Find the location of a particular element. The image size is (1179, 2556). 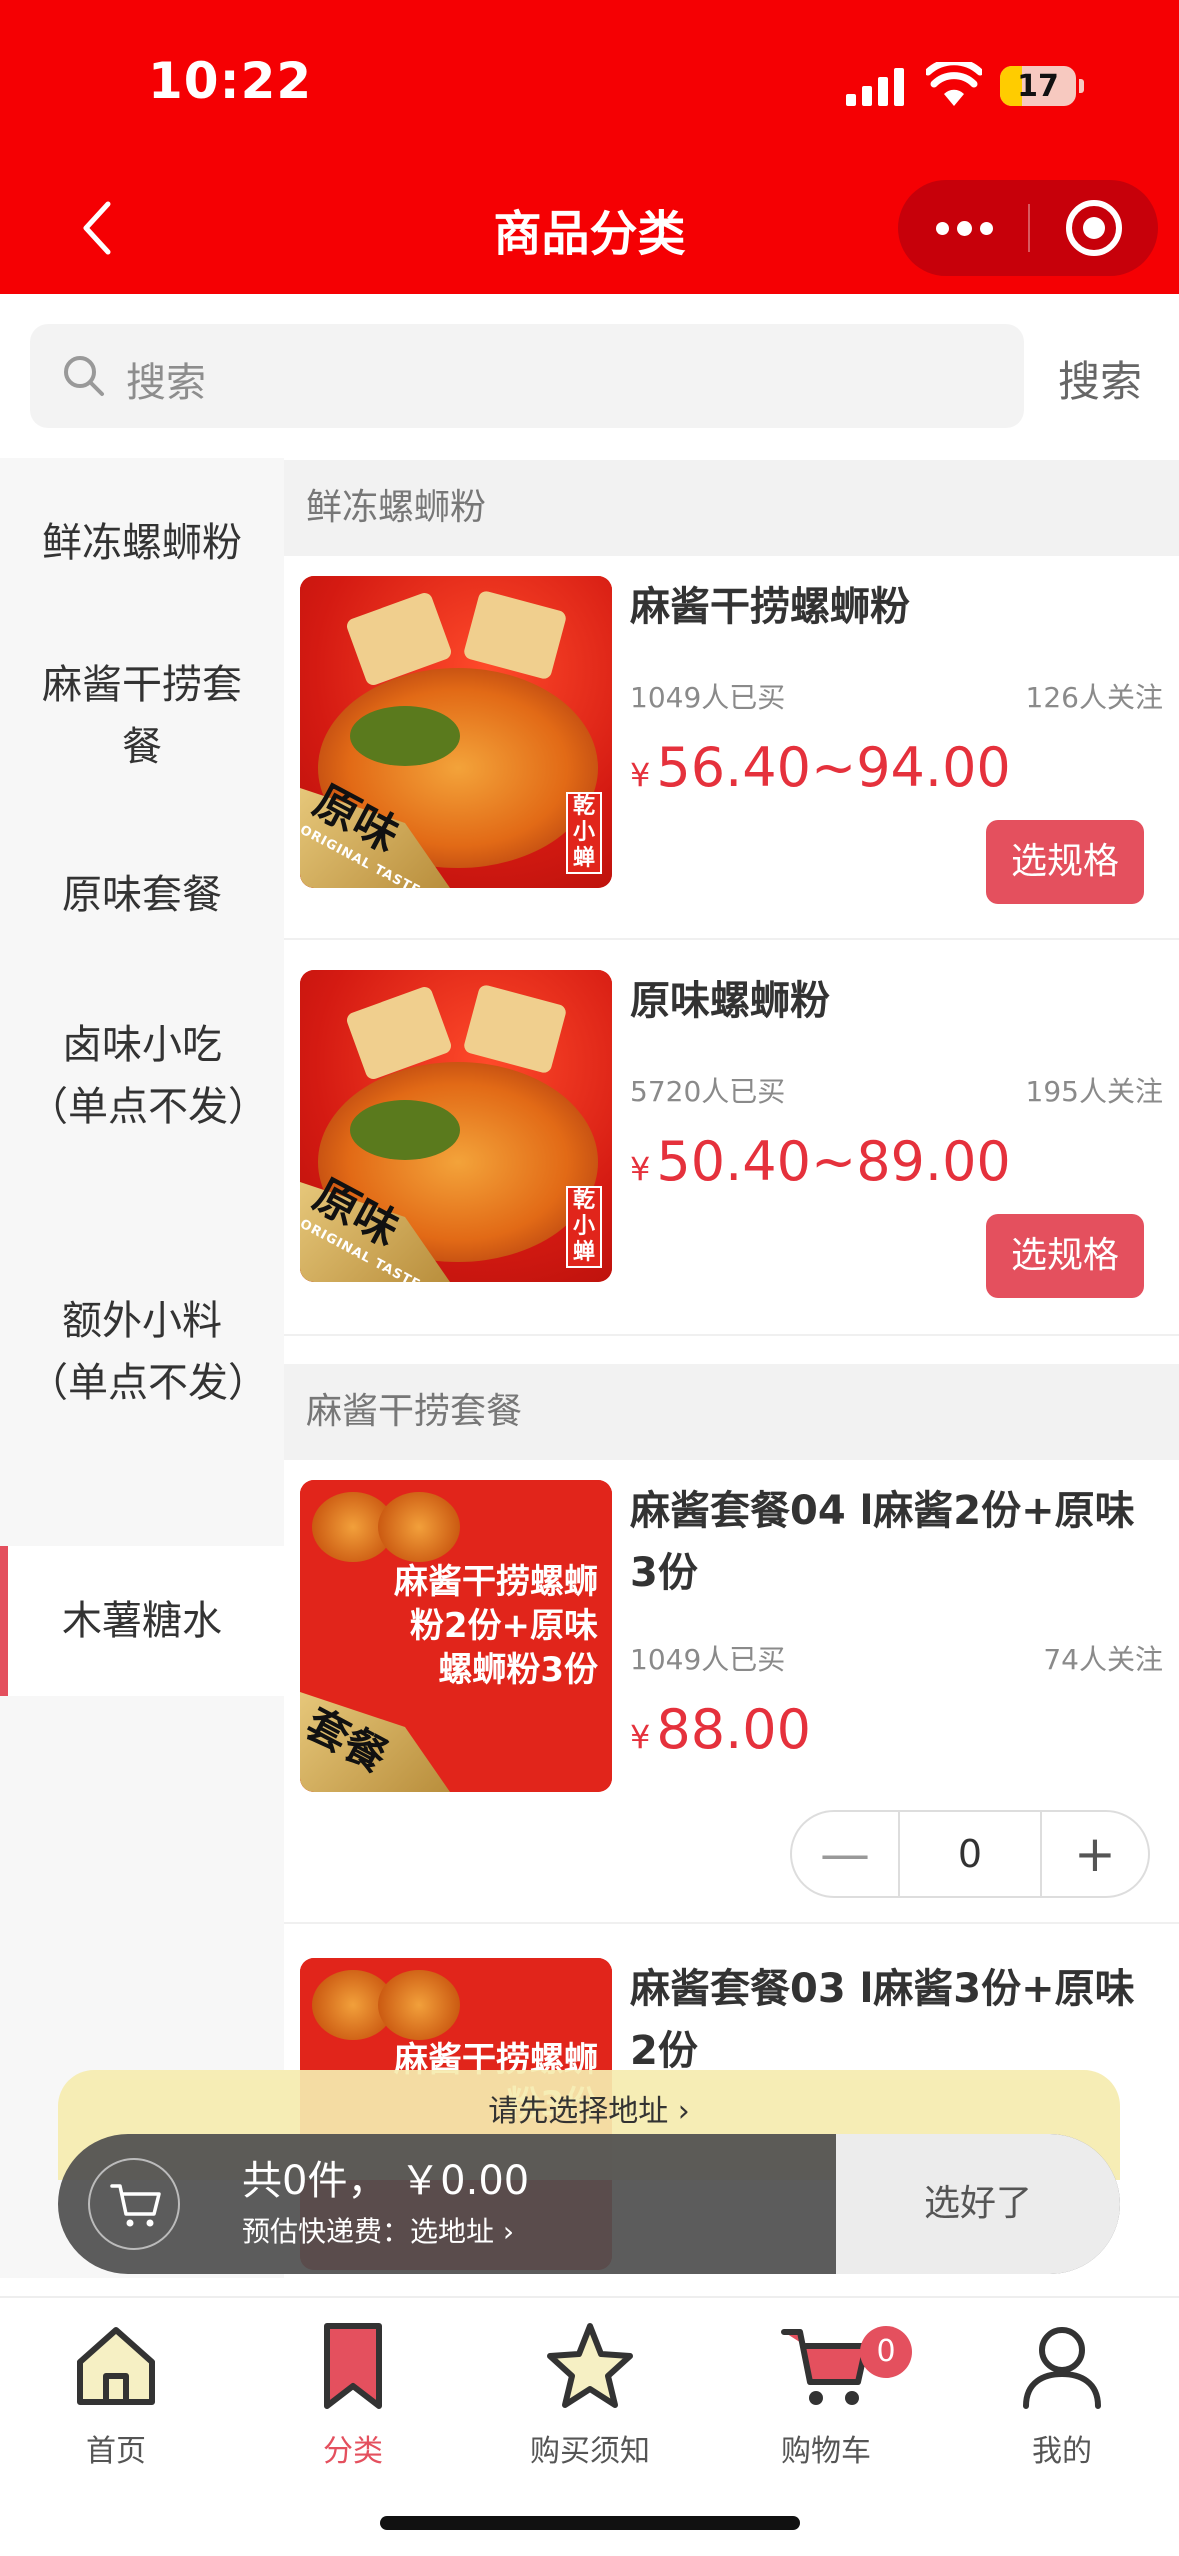

user-icon is located at coordinates (1062, 2368).